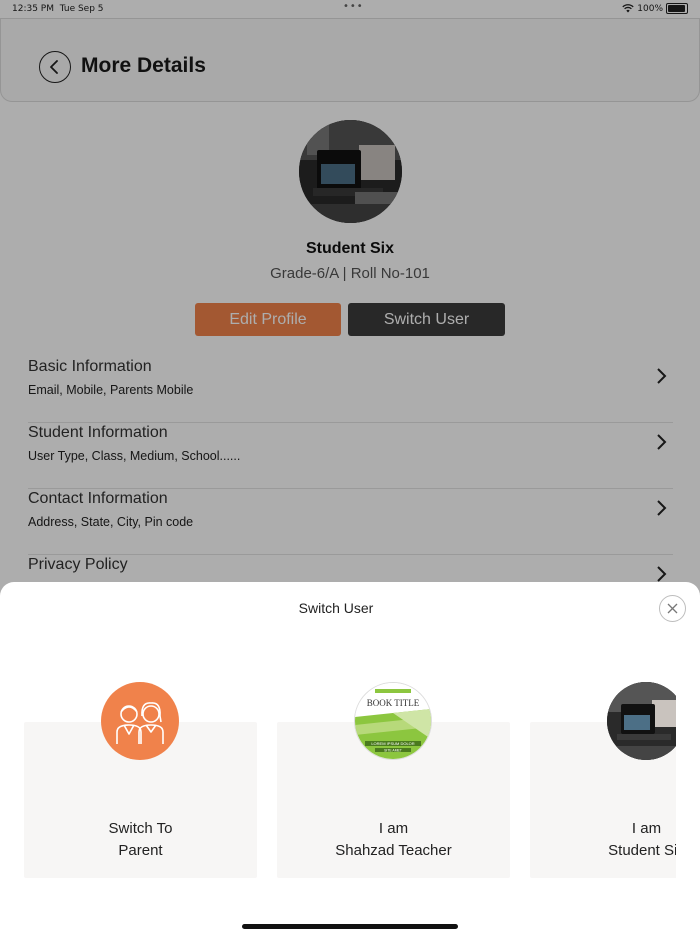 The width and height of the screenshot is (700, 934). What do you see at coordinates (140, 839) in the screenshot?
I see `card-label: Switch To Parent` at bounding box center [140, 839].